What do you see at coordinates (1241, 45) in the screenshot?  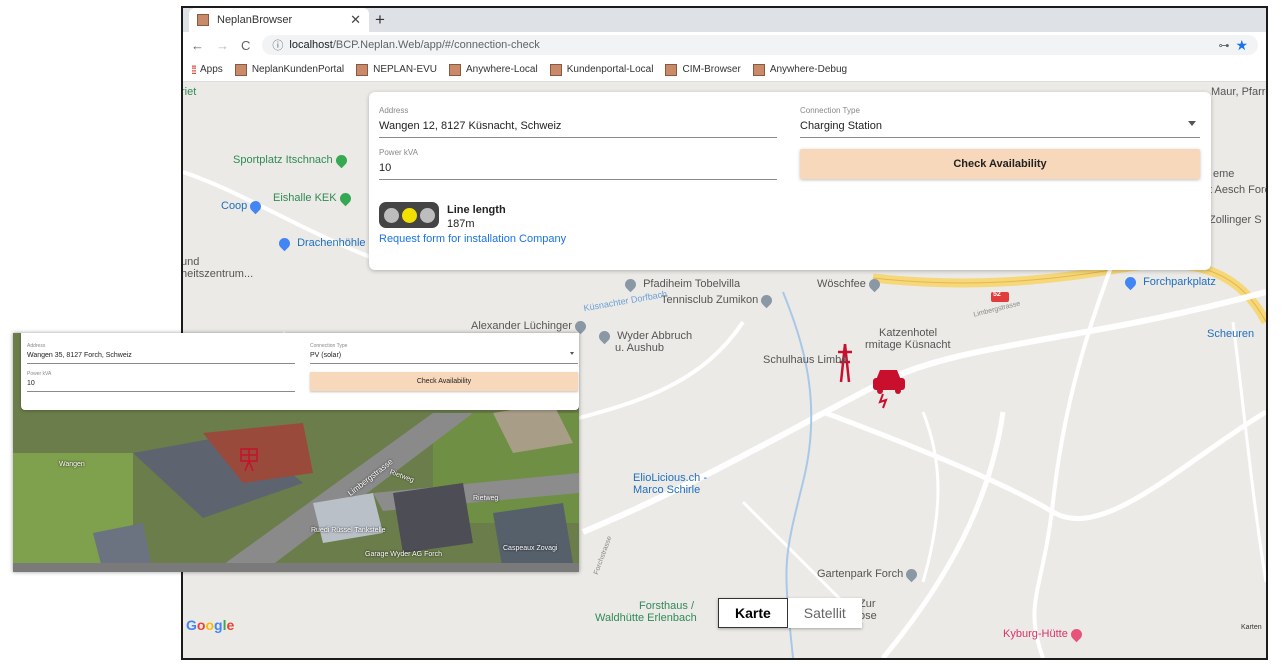 I see `bookmark-star-icon: ★` at bounding box center [1241, 45].